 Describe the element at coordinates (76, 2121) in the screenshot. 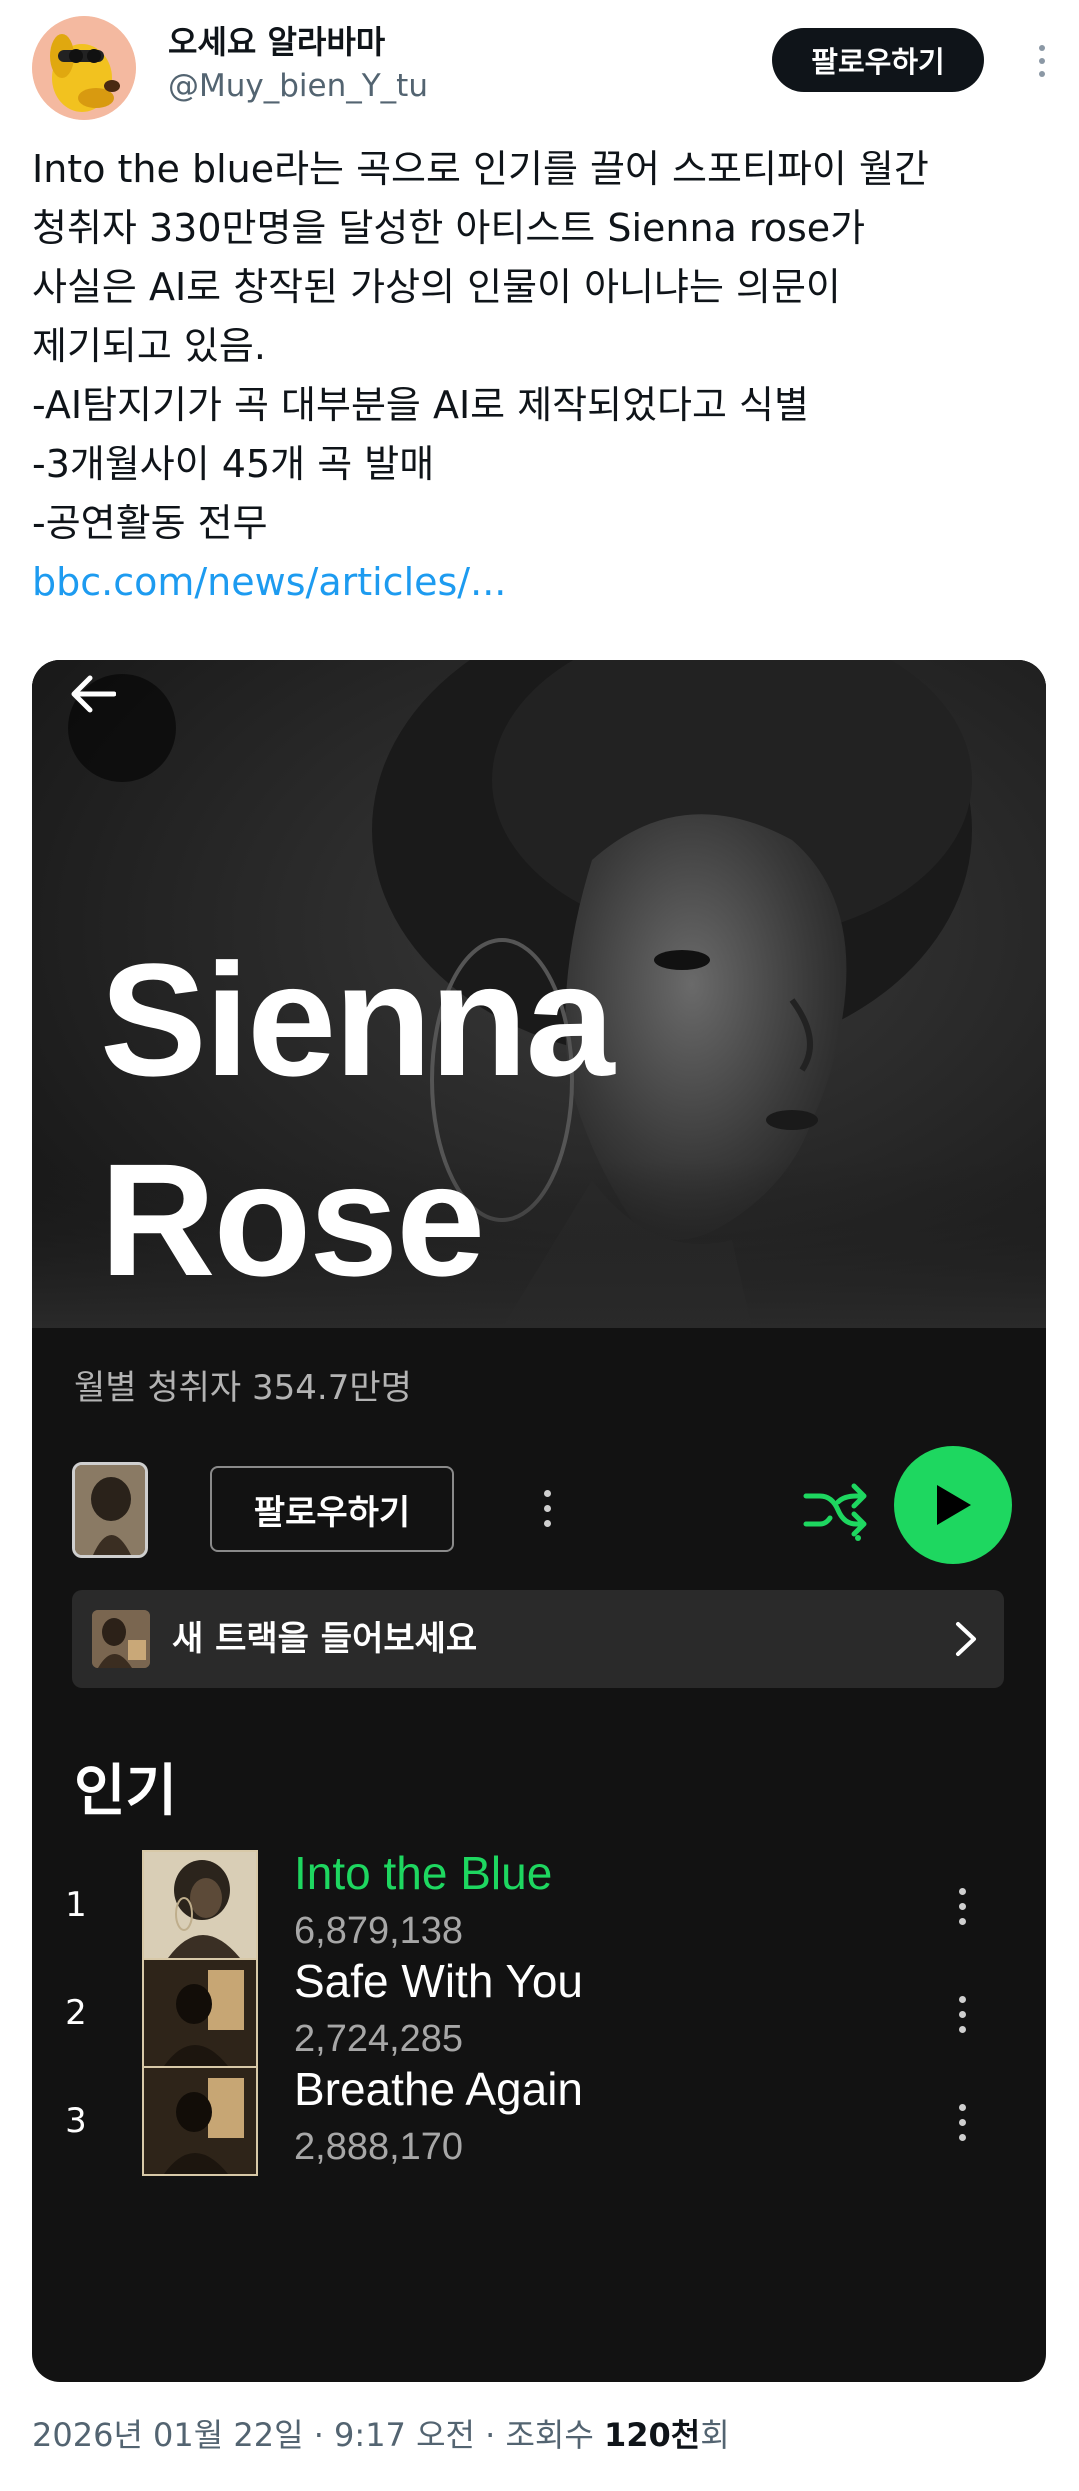

I see `track-rank: 3` at that location.